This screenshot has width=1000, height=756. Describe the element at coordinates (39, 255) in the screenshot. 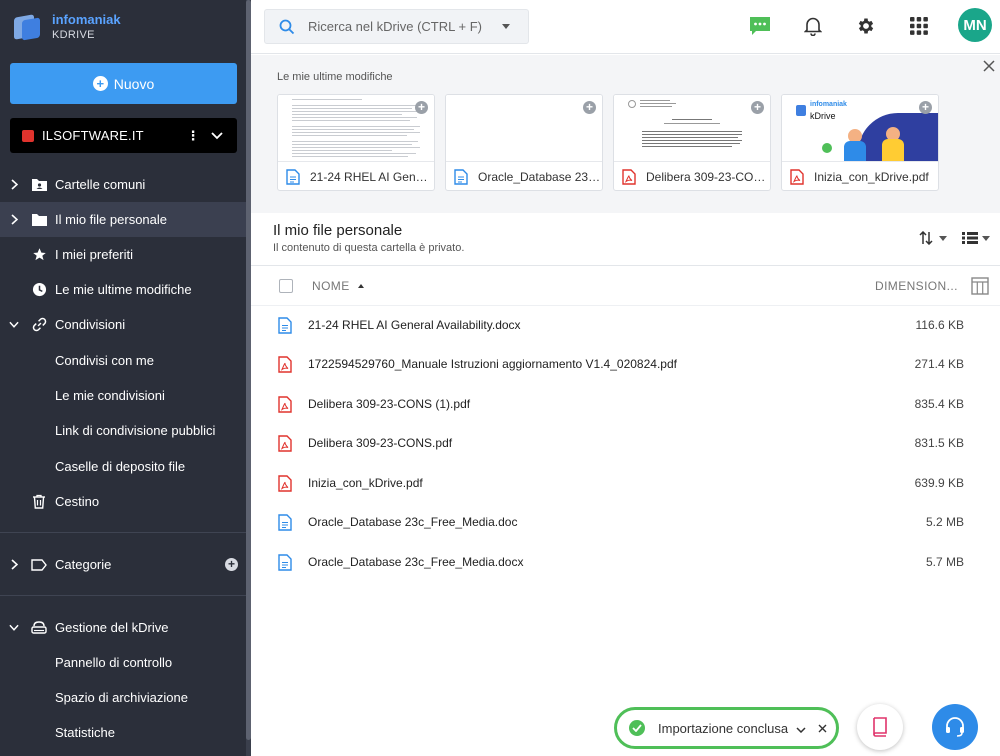

I see `star-icon` at that location.